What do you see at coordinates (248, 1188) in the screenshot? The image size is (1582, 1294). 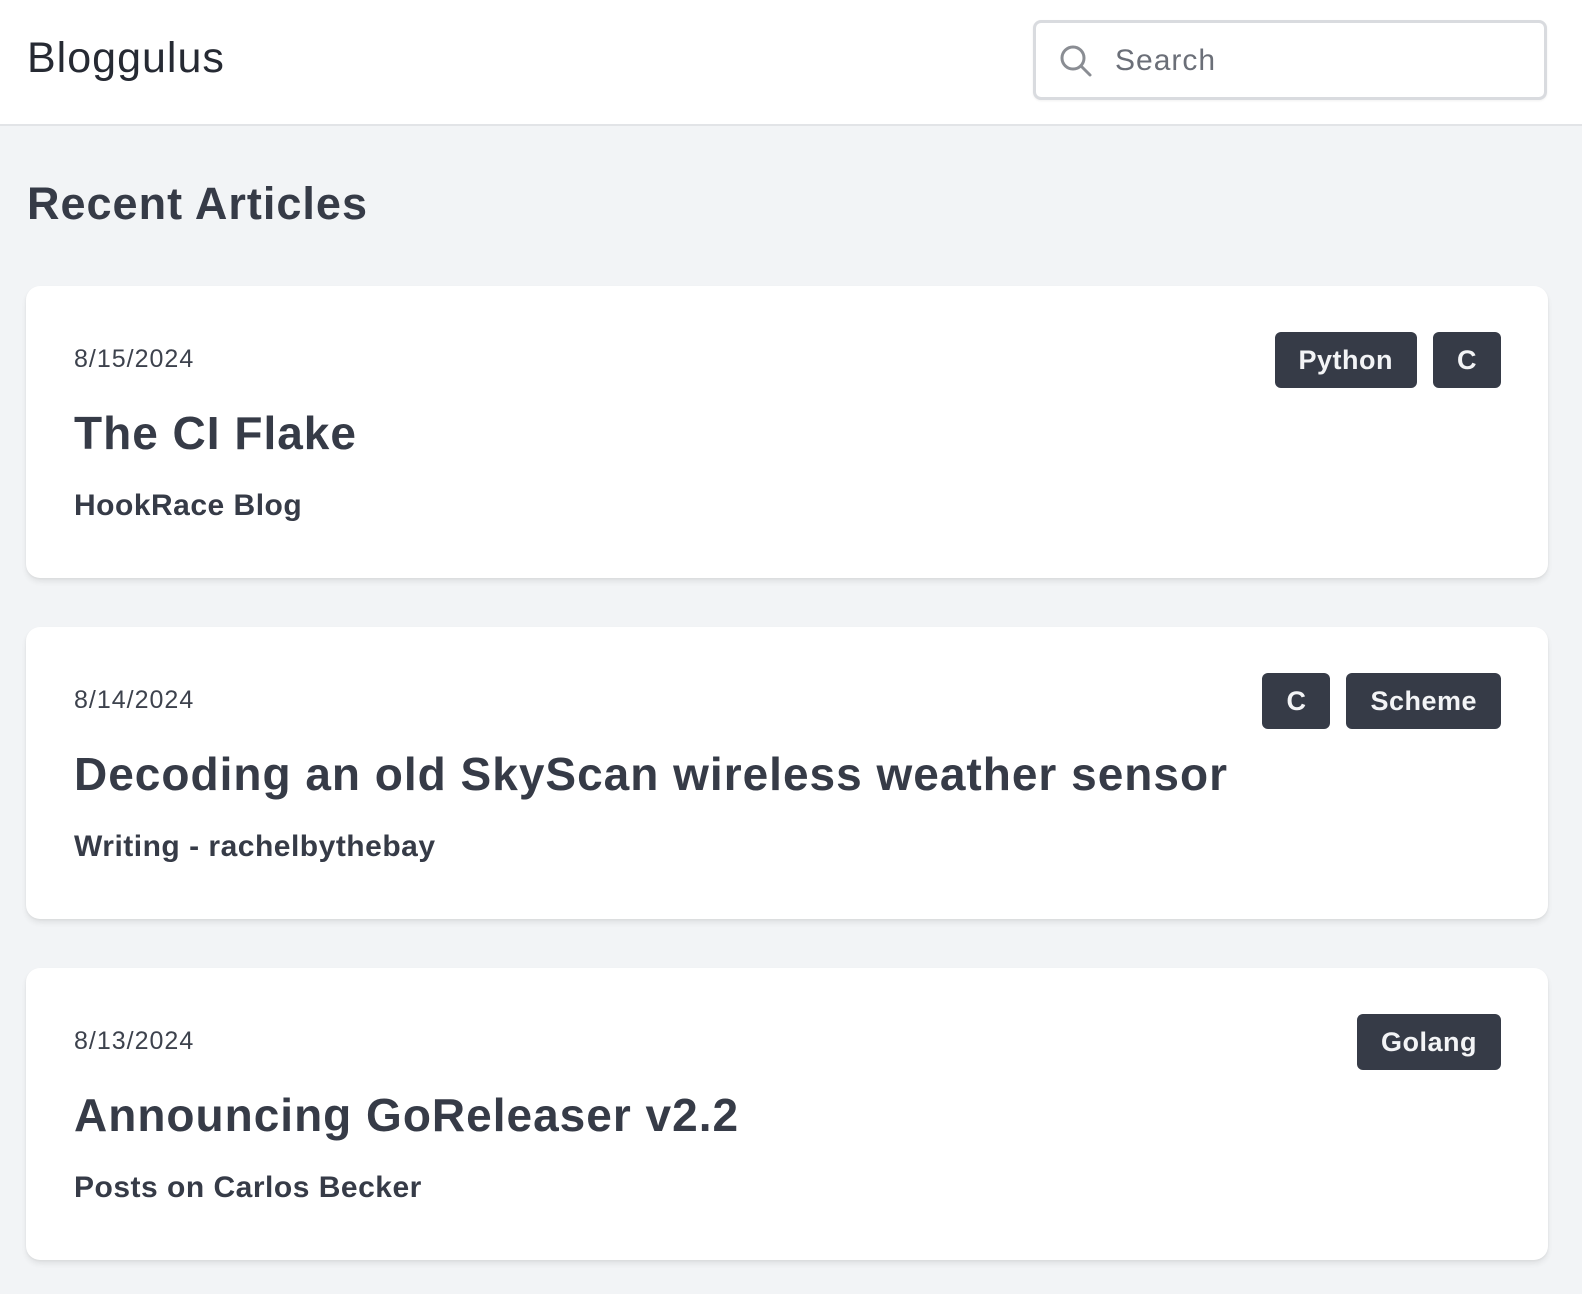 I see `article-source: Posts on Carlos Becker` at bounding box center [248, 1188].